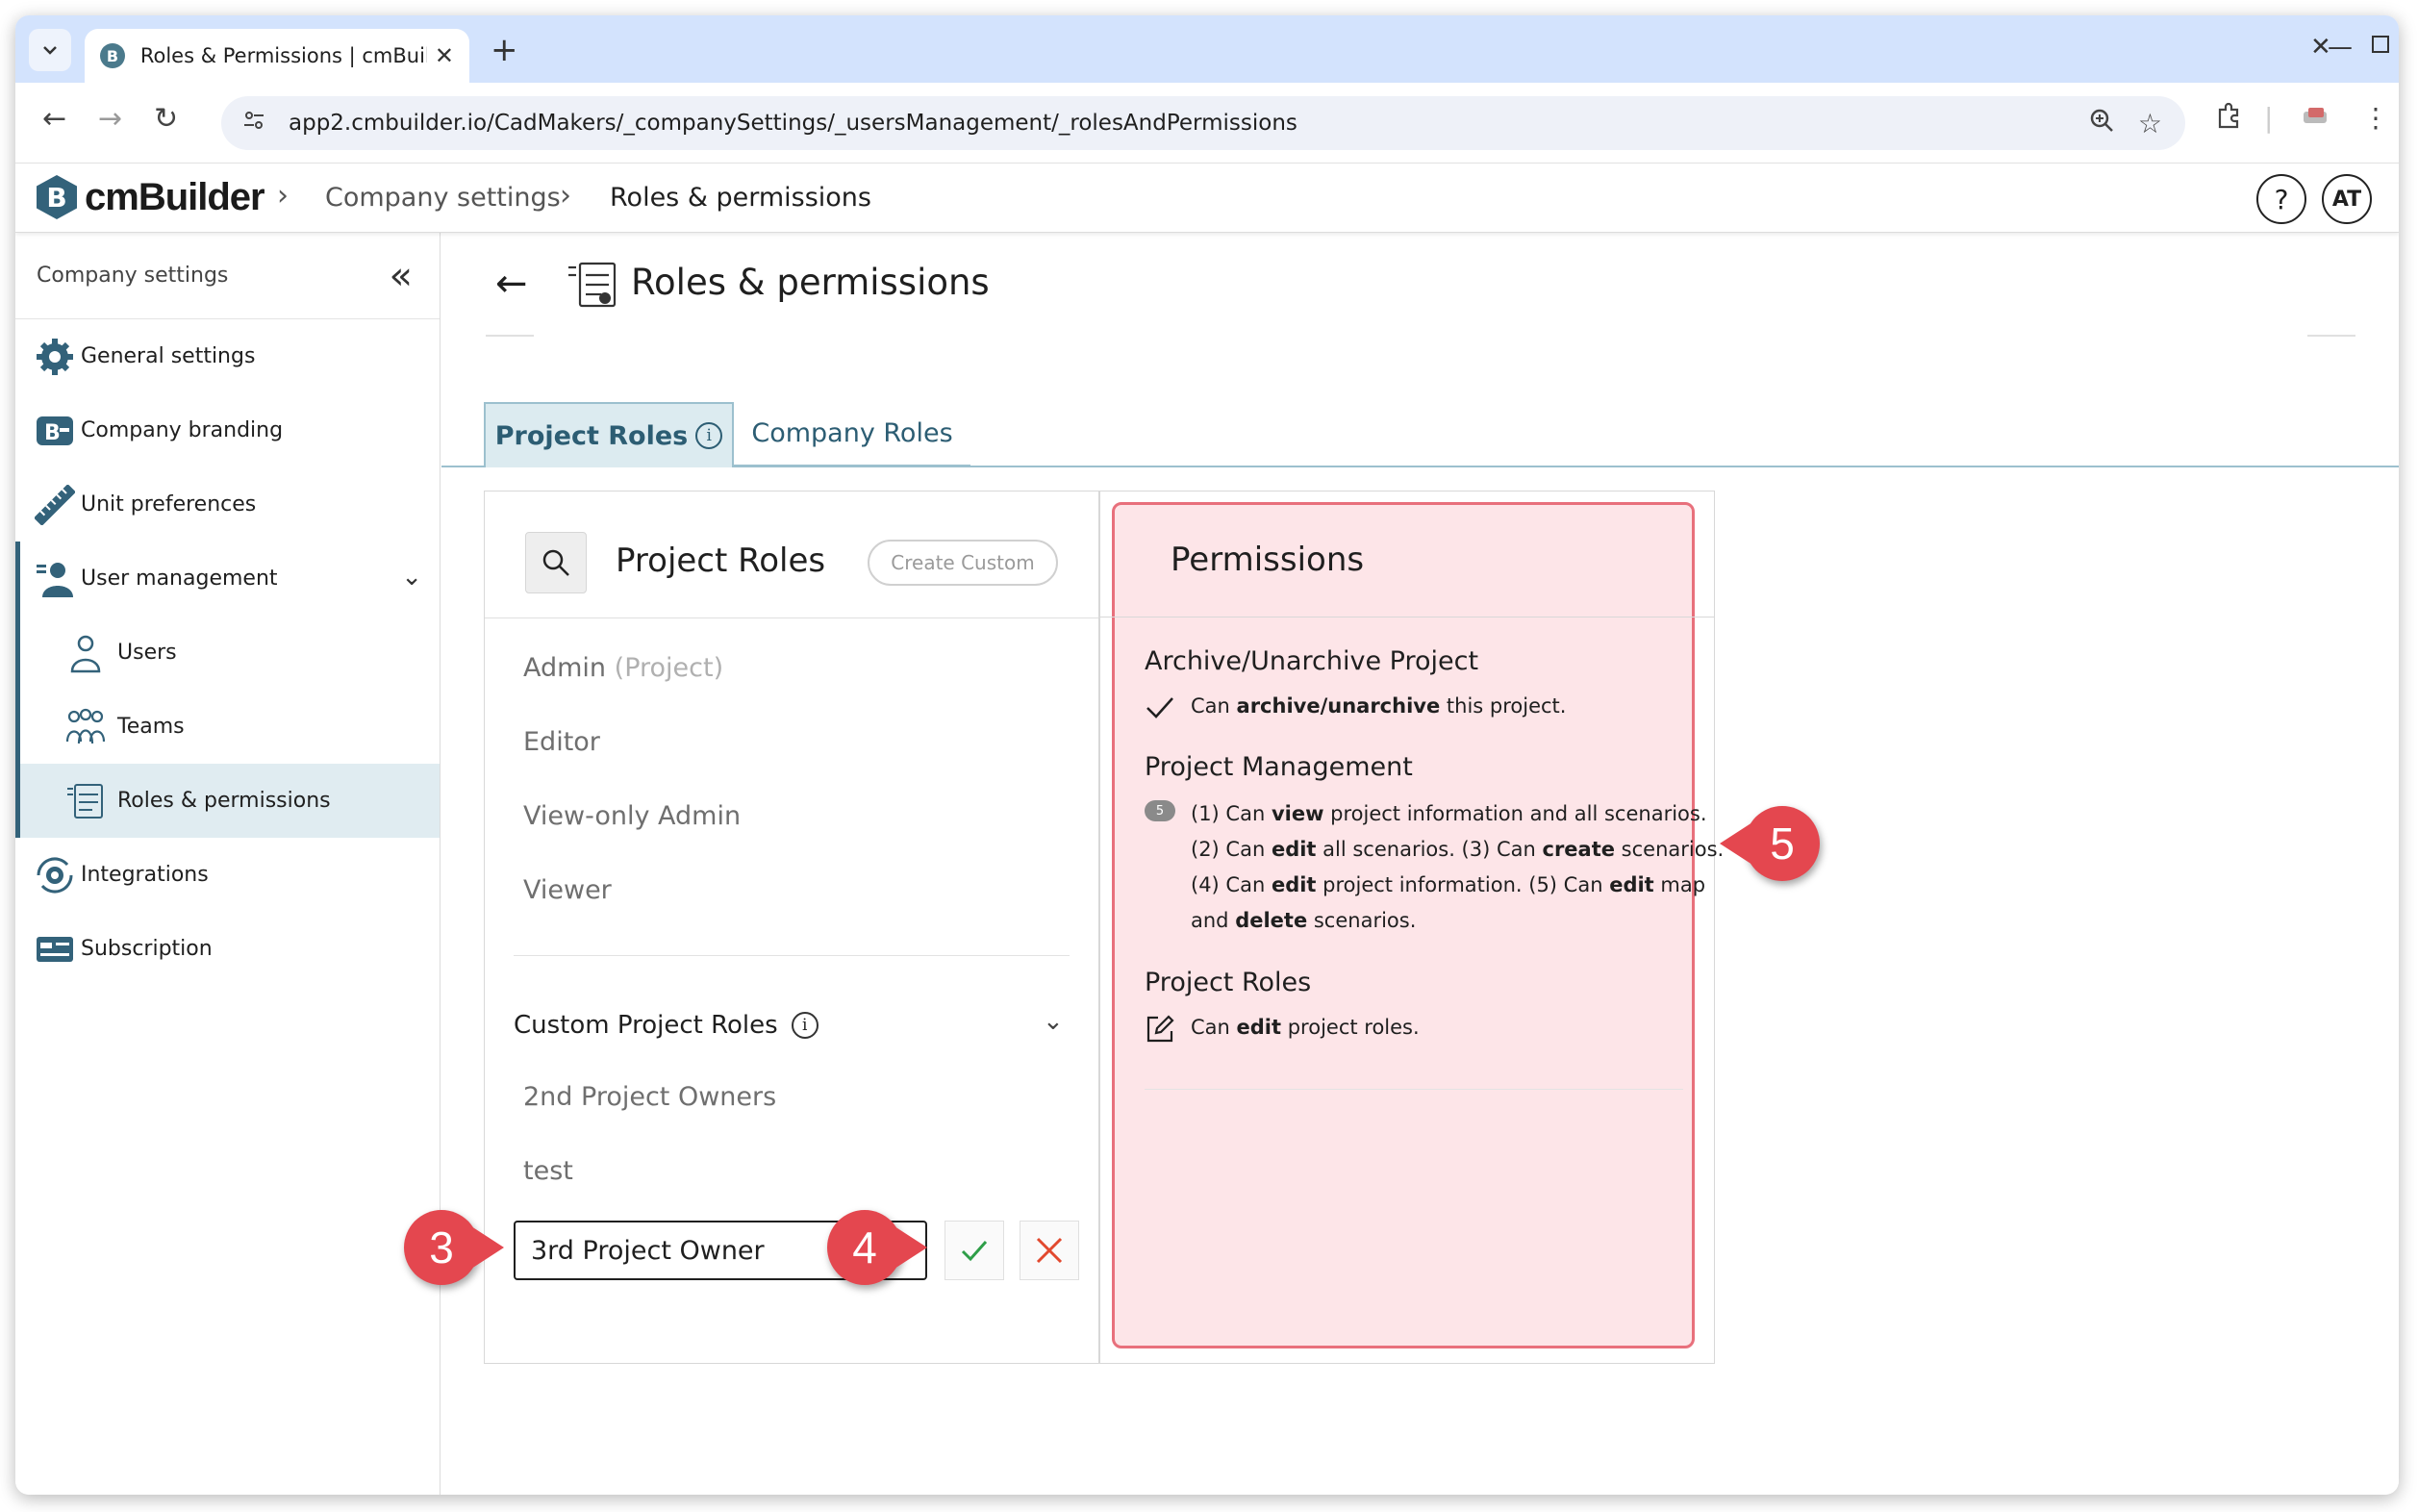 The height and width of the screenshot is (1512, 2418). I want to click on back-arrow-icon: ←, so click(511, 284).